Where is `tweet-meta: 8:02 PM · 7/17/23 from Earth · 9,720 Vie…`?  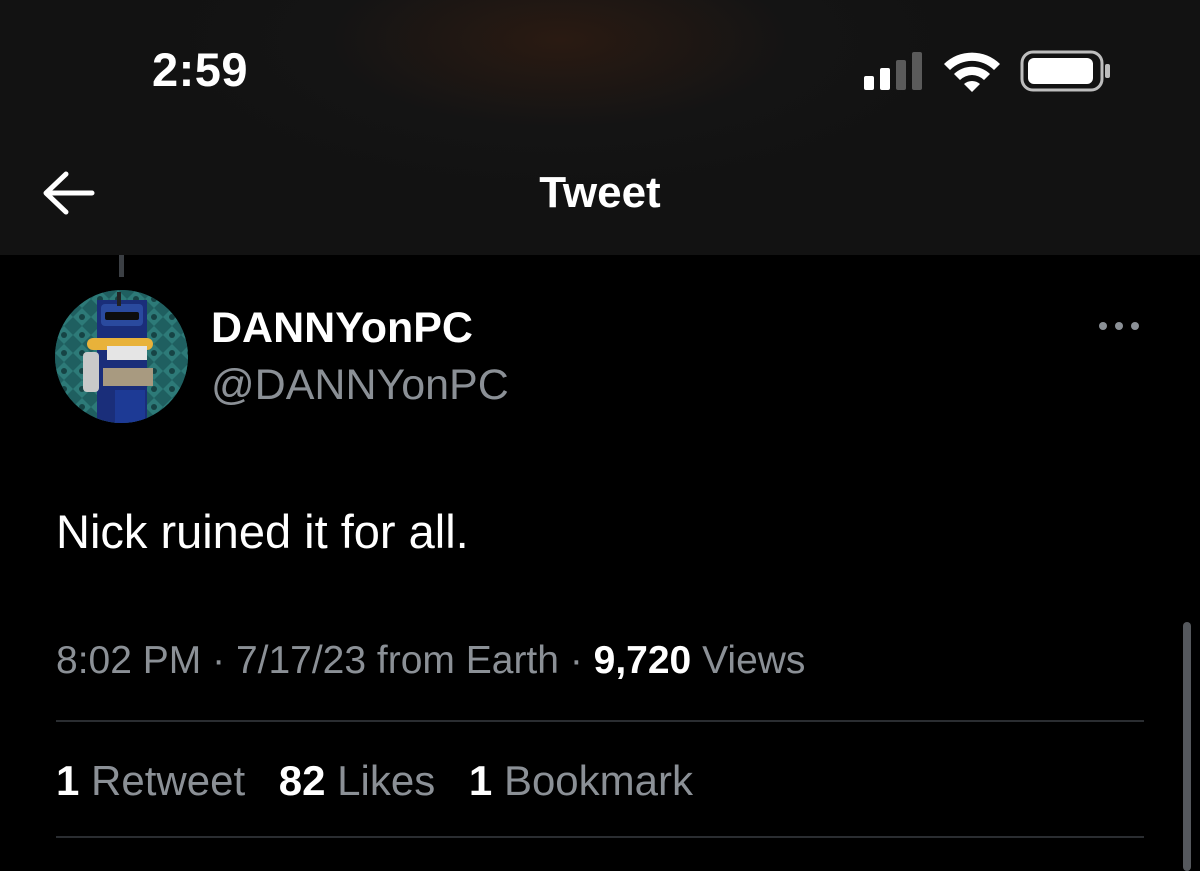 tweet-meta: 8:02 PM · 7/17/23 from Earth · 9,720 Vie… is located at coordinates (430, 661).